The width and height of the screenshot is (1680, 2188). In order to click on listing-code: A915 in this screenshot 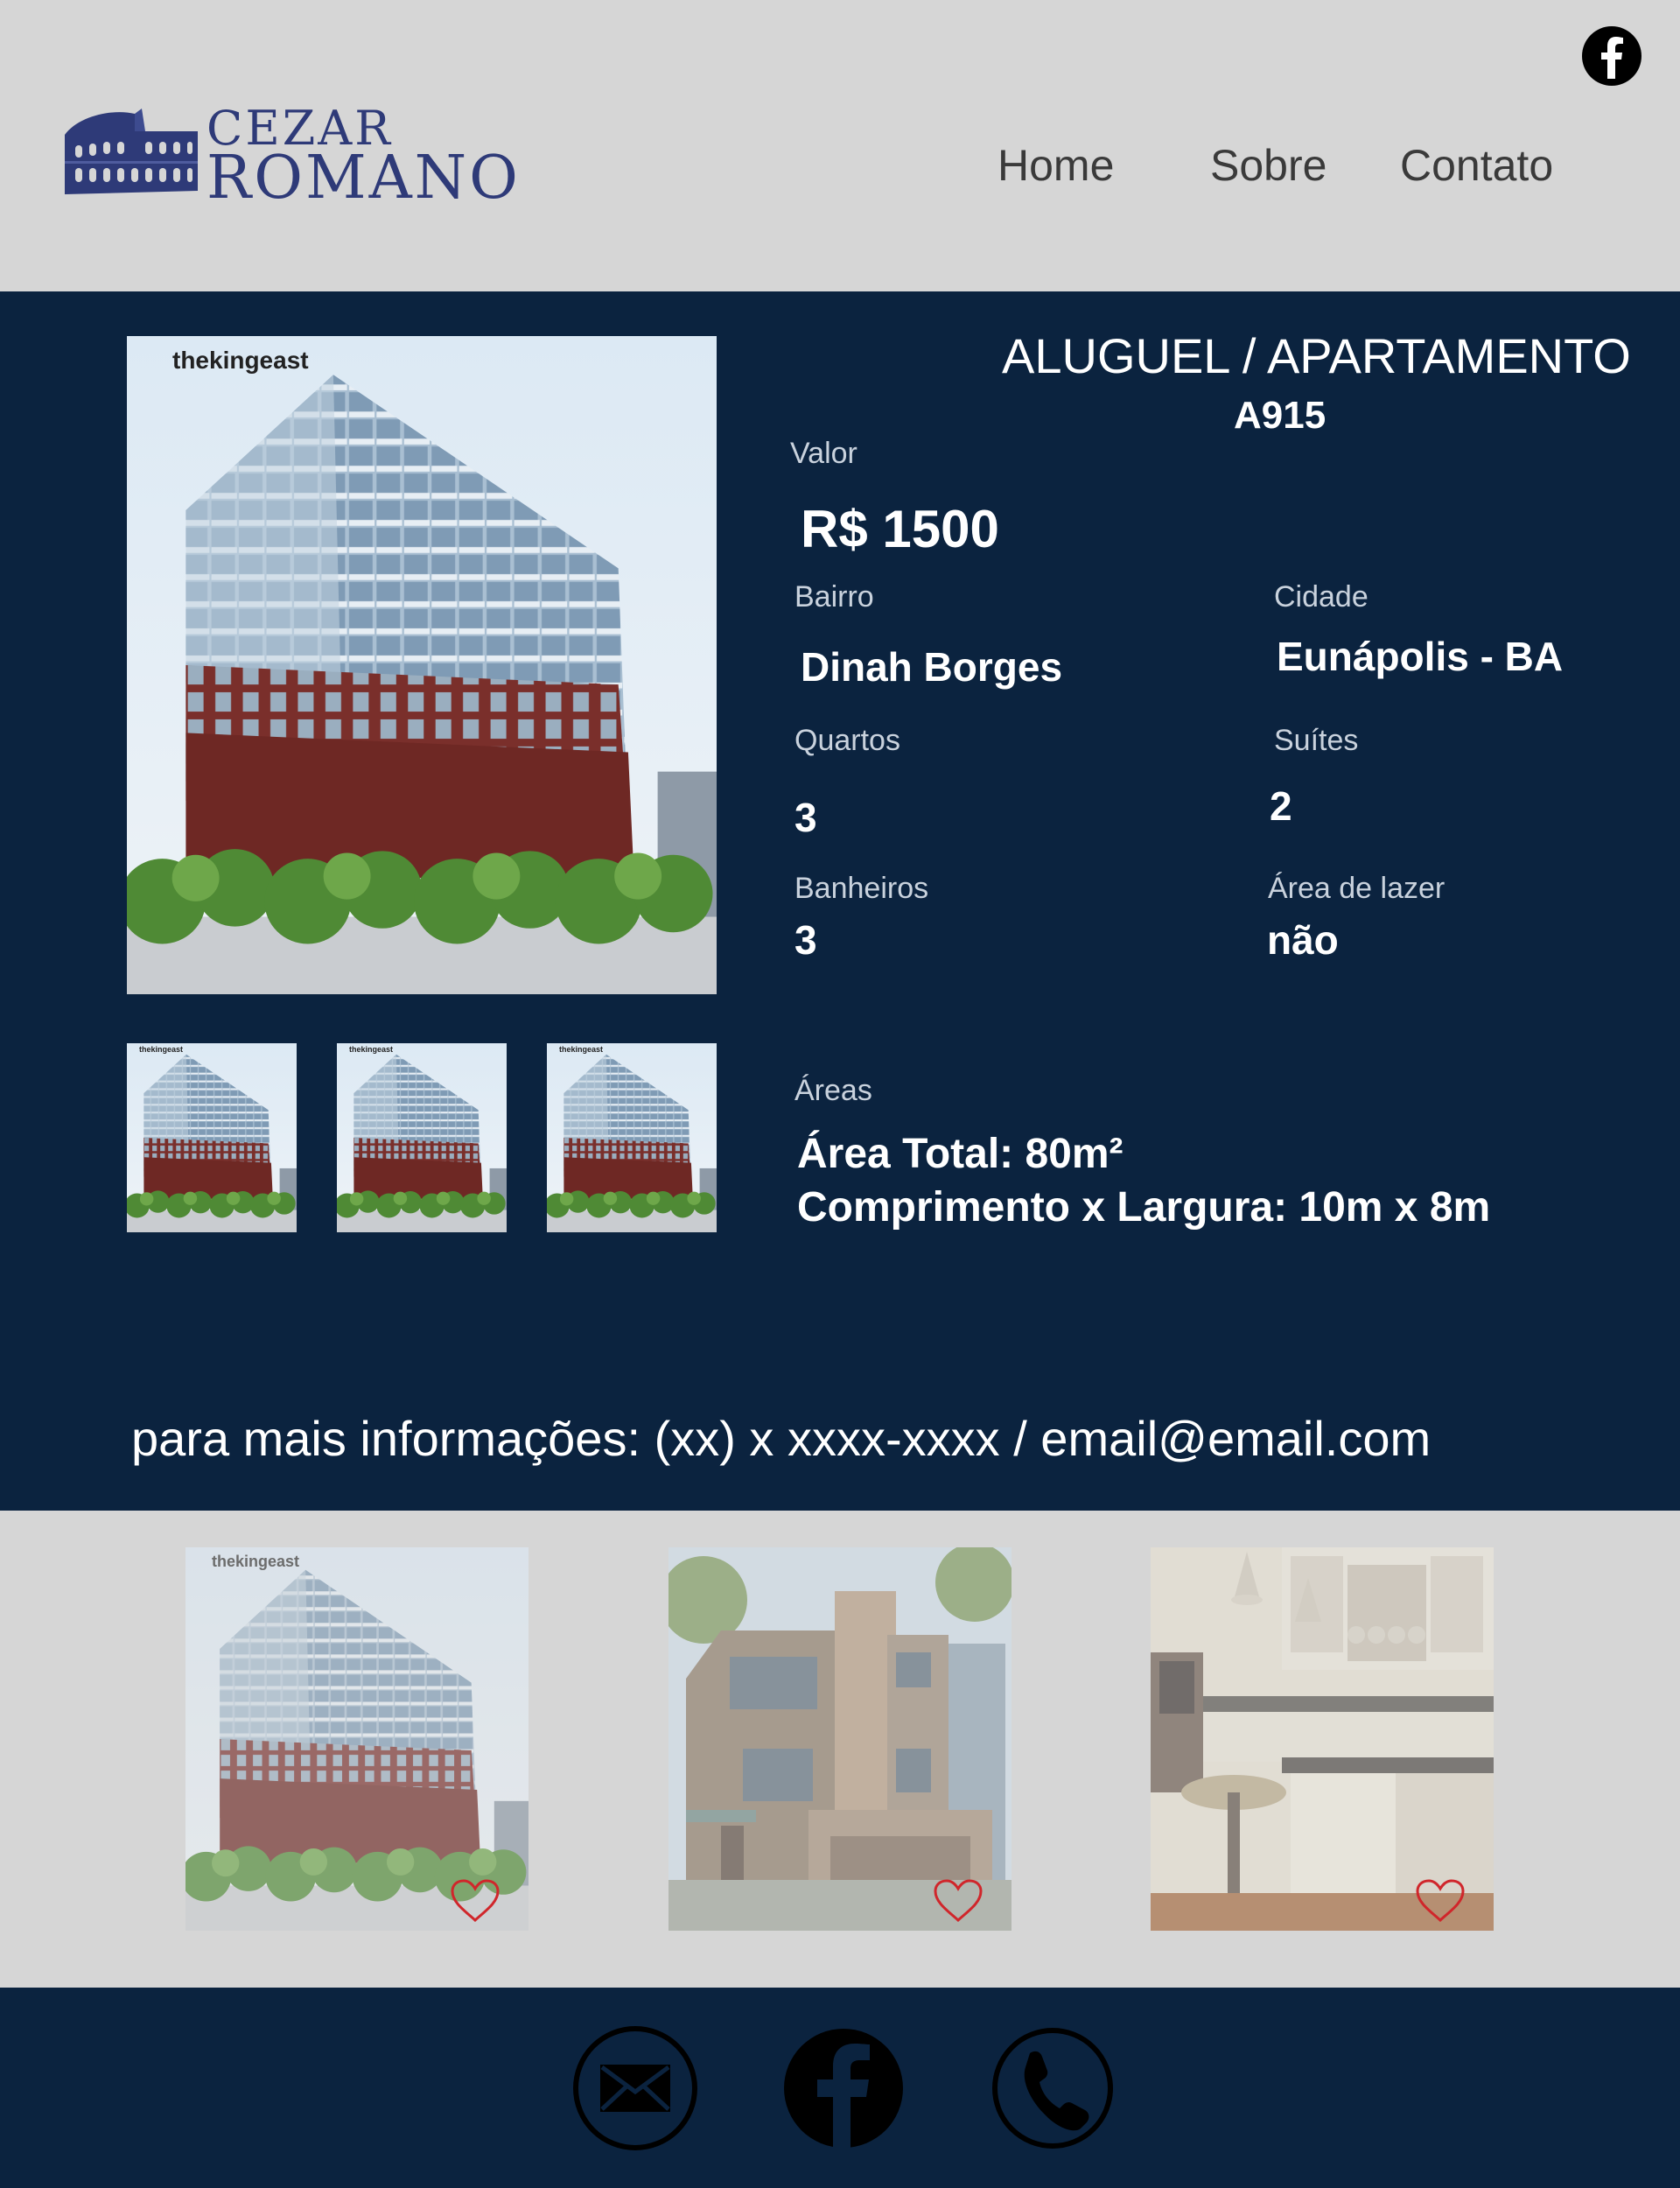, I will do `click(1280, 415)`.